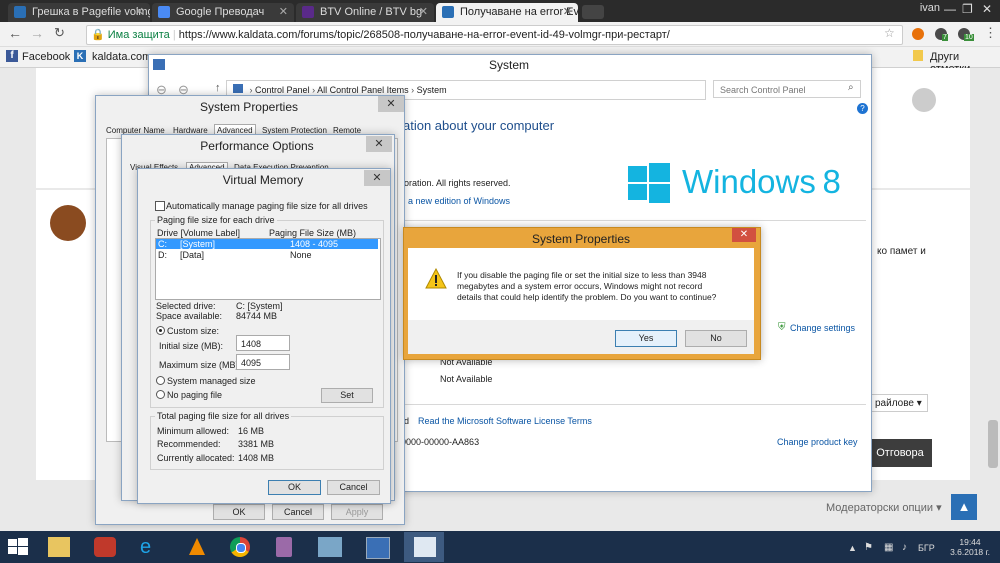 Image resolution: width=1000 pixels, height=563 pixels. I want to click on tab-4-active: Получаване на error Eve ✕, so click(507, 12).